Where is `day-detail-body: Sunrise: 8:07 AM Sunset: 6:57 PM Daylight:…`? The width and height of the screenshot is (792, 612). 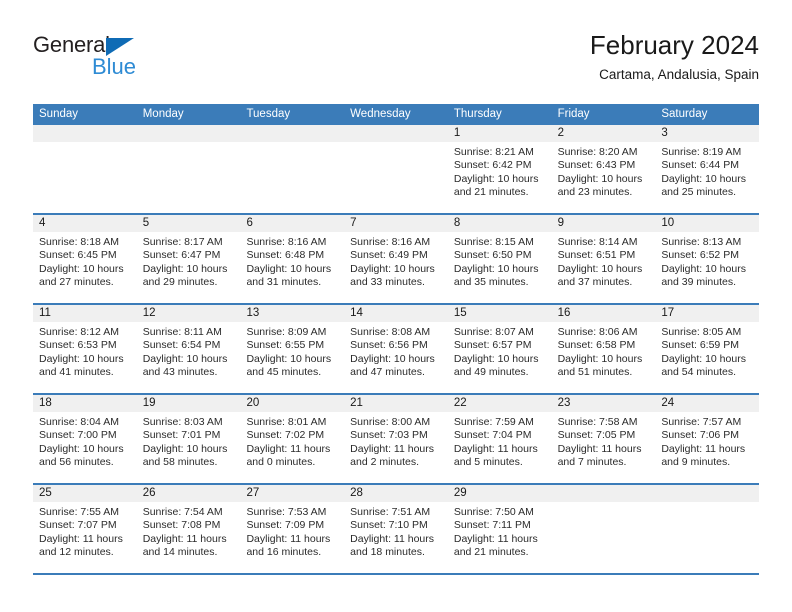
day-detail-body: Sunrise: 8:07 AM Sunset: 6:57 PM Daylight:… is located at coordinates (500, 351).